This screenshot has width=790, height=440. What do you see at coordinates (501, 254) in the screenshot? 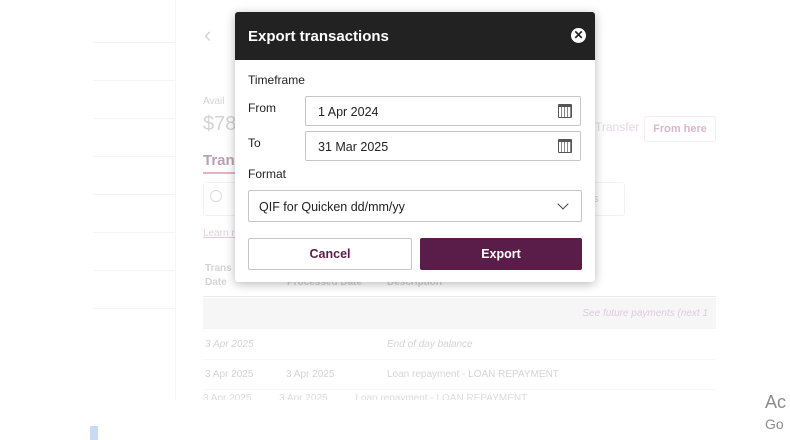
I see `export-button: Export` at bounding box center [501, 254].